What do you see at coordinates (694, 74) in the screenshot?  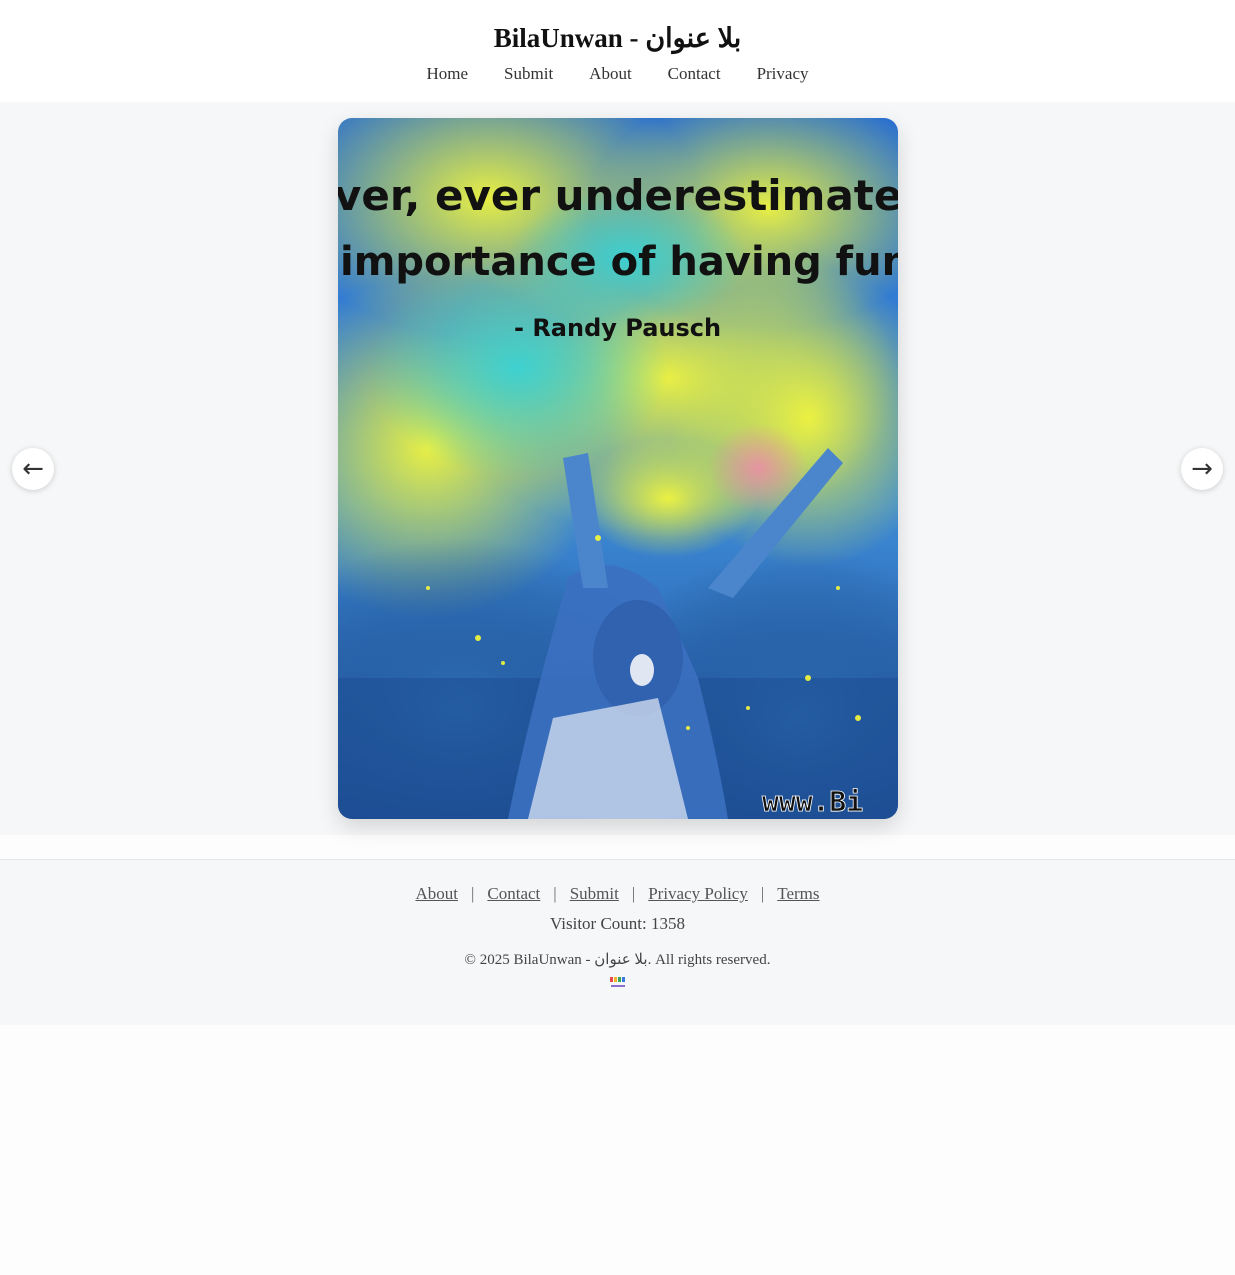 I see `nav-contact: Contact` at bounding box center [694, 74].